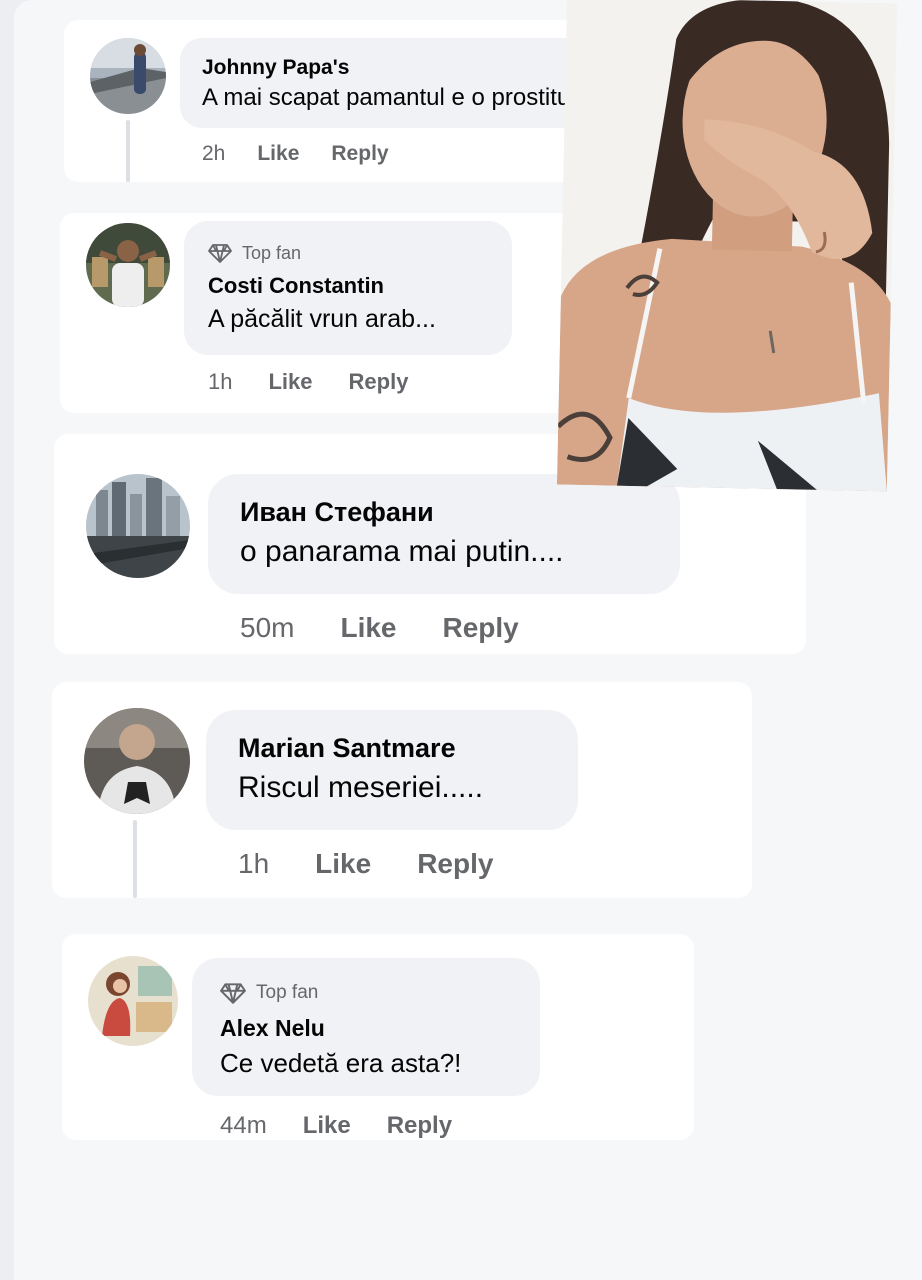 Image resolution: width=922 pixels, height=1280 pixels. I want to click on comment-author: Иван Стефани, so click(460, 512).